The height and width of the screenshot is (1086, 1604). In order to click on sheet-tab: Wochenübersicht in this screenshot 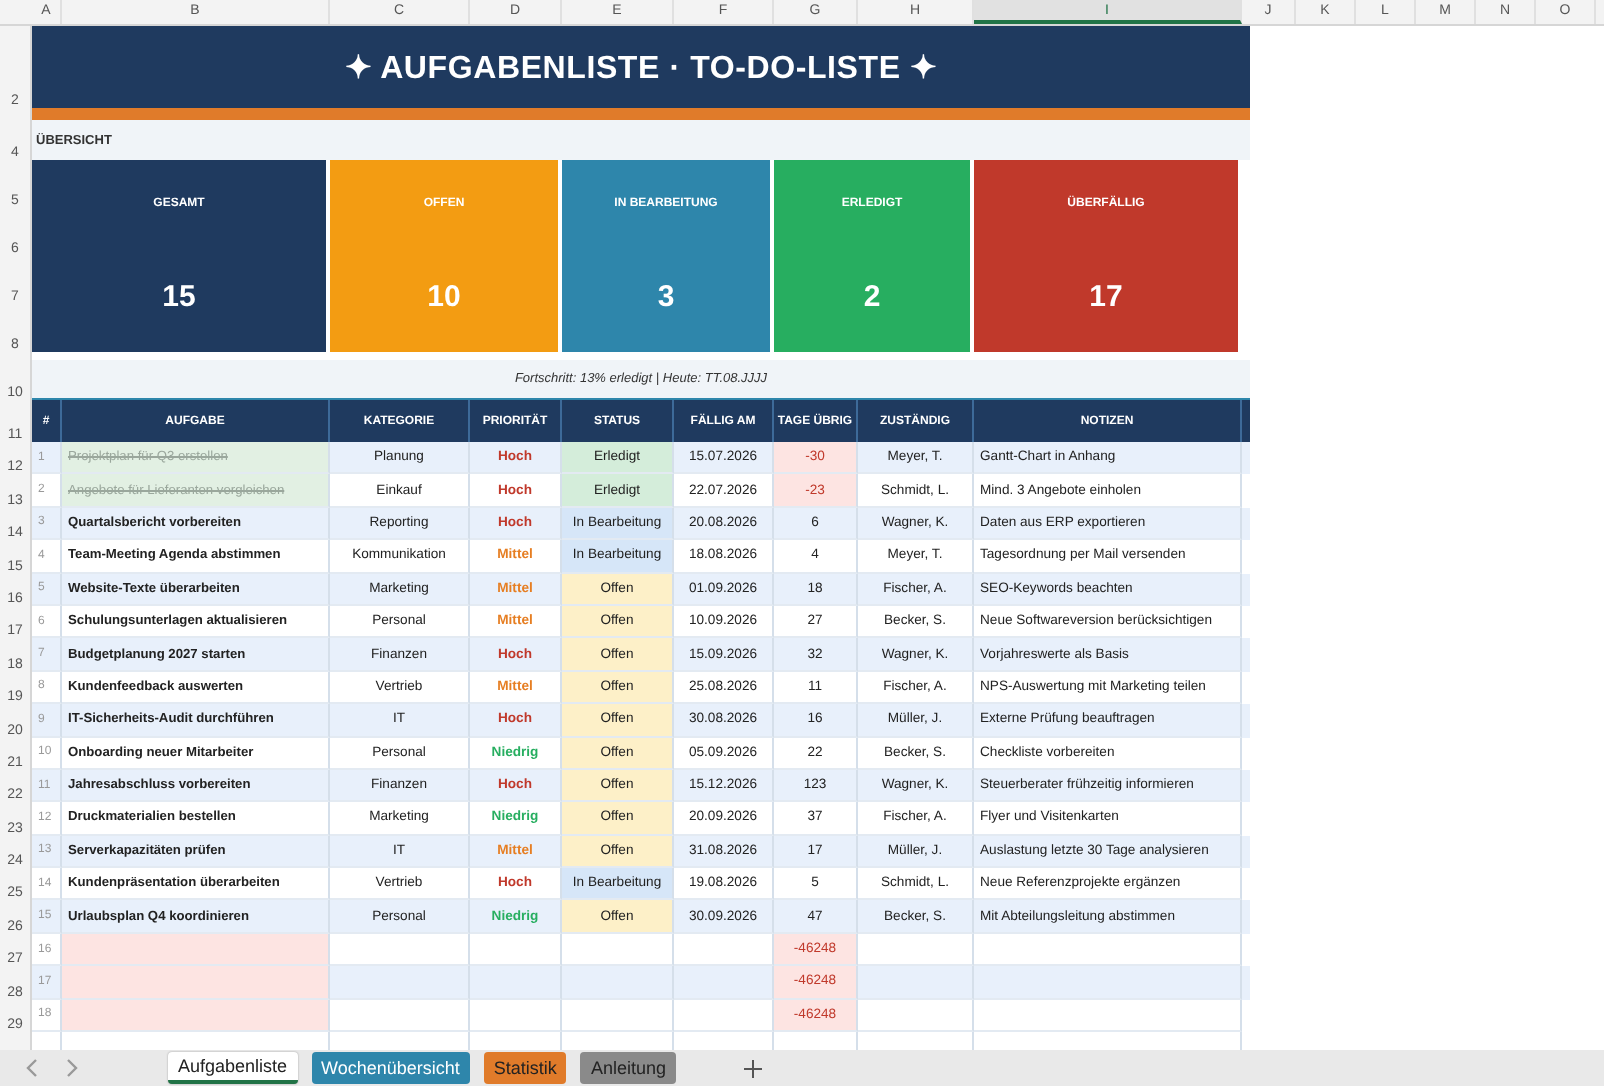, I will do `click(390, 1068)`.